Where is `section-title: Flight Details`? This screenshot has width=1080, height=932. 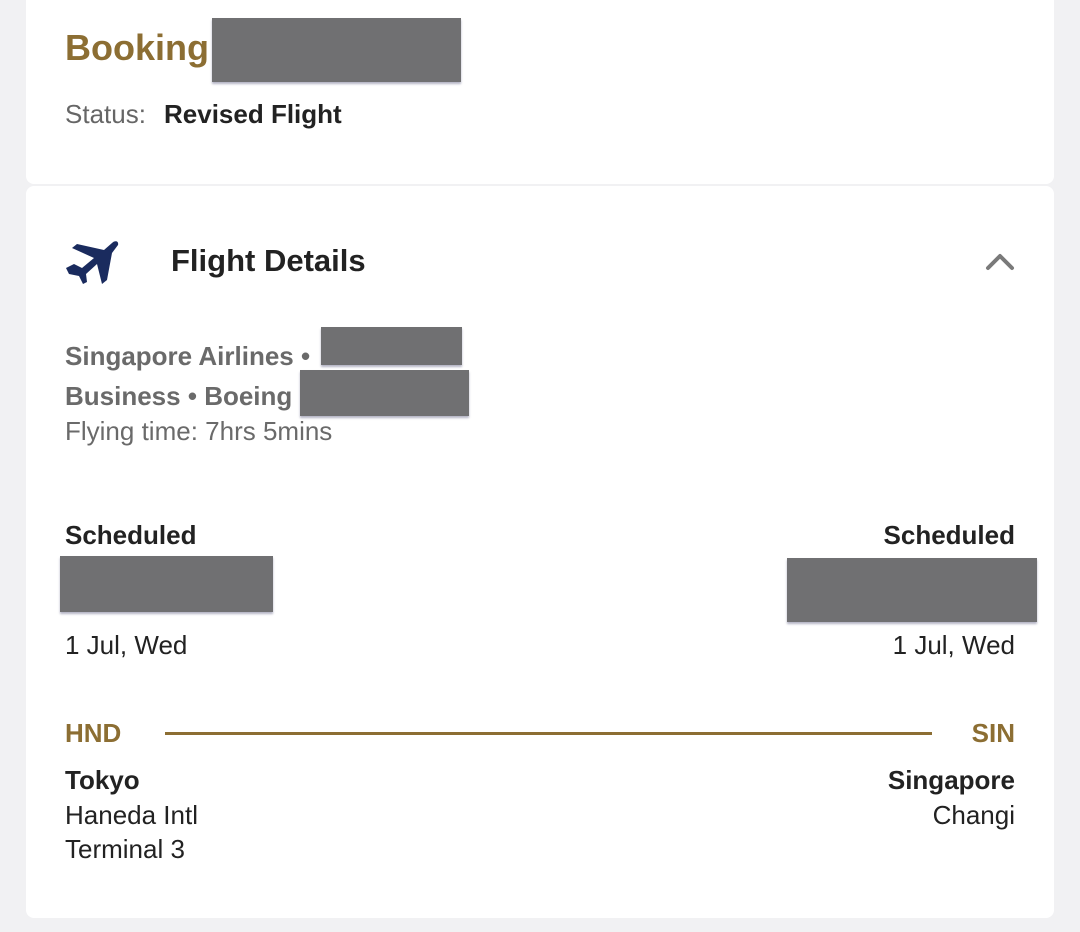 section-title: Flight Details is located at coordinates (268, 260).